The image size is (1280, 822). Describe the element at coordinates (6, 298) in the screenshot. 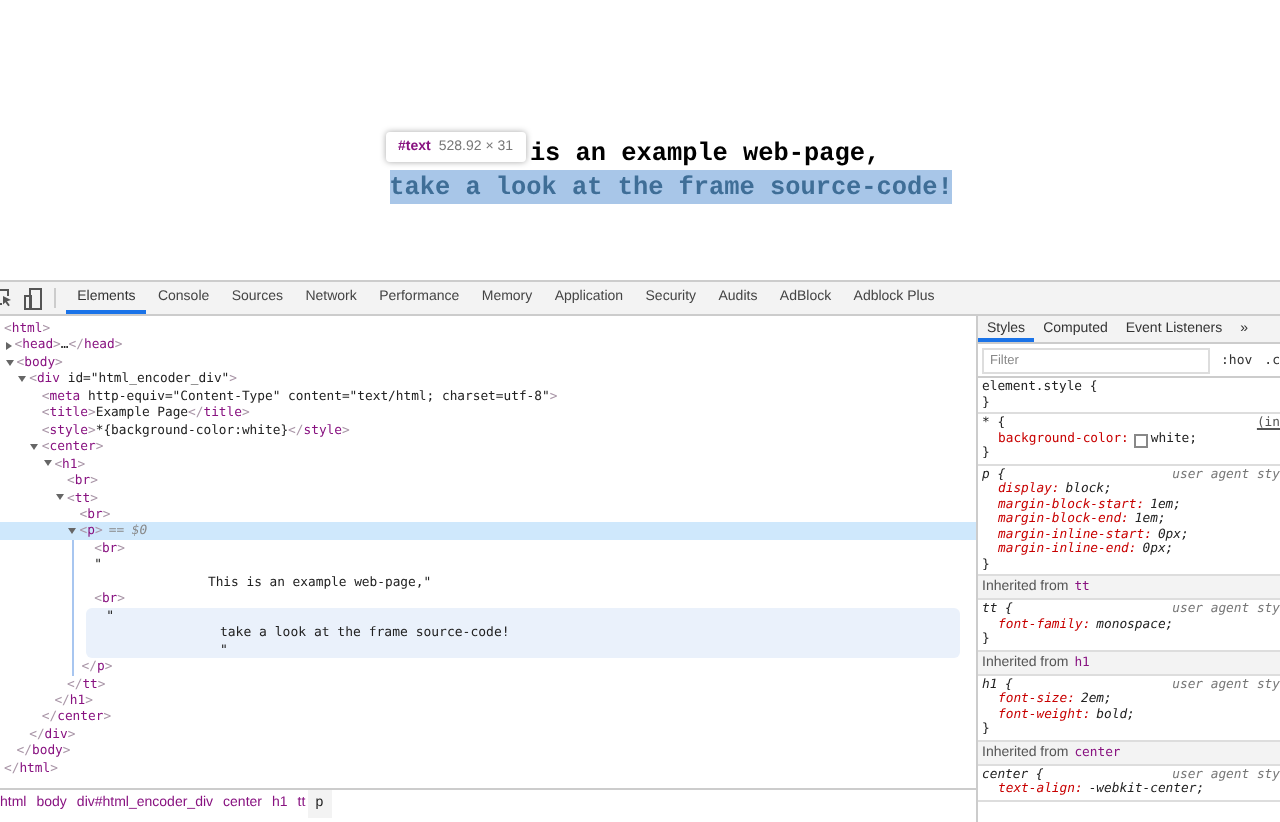

I see `inspect-icon` at that location.